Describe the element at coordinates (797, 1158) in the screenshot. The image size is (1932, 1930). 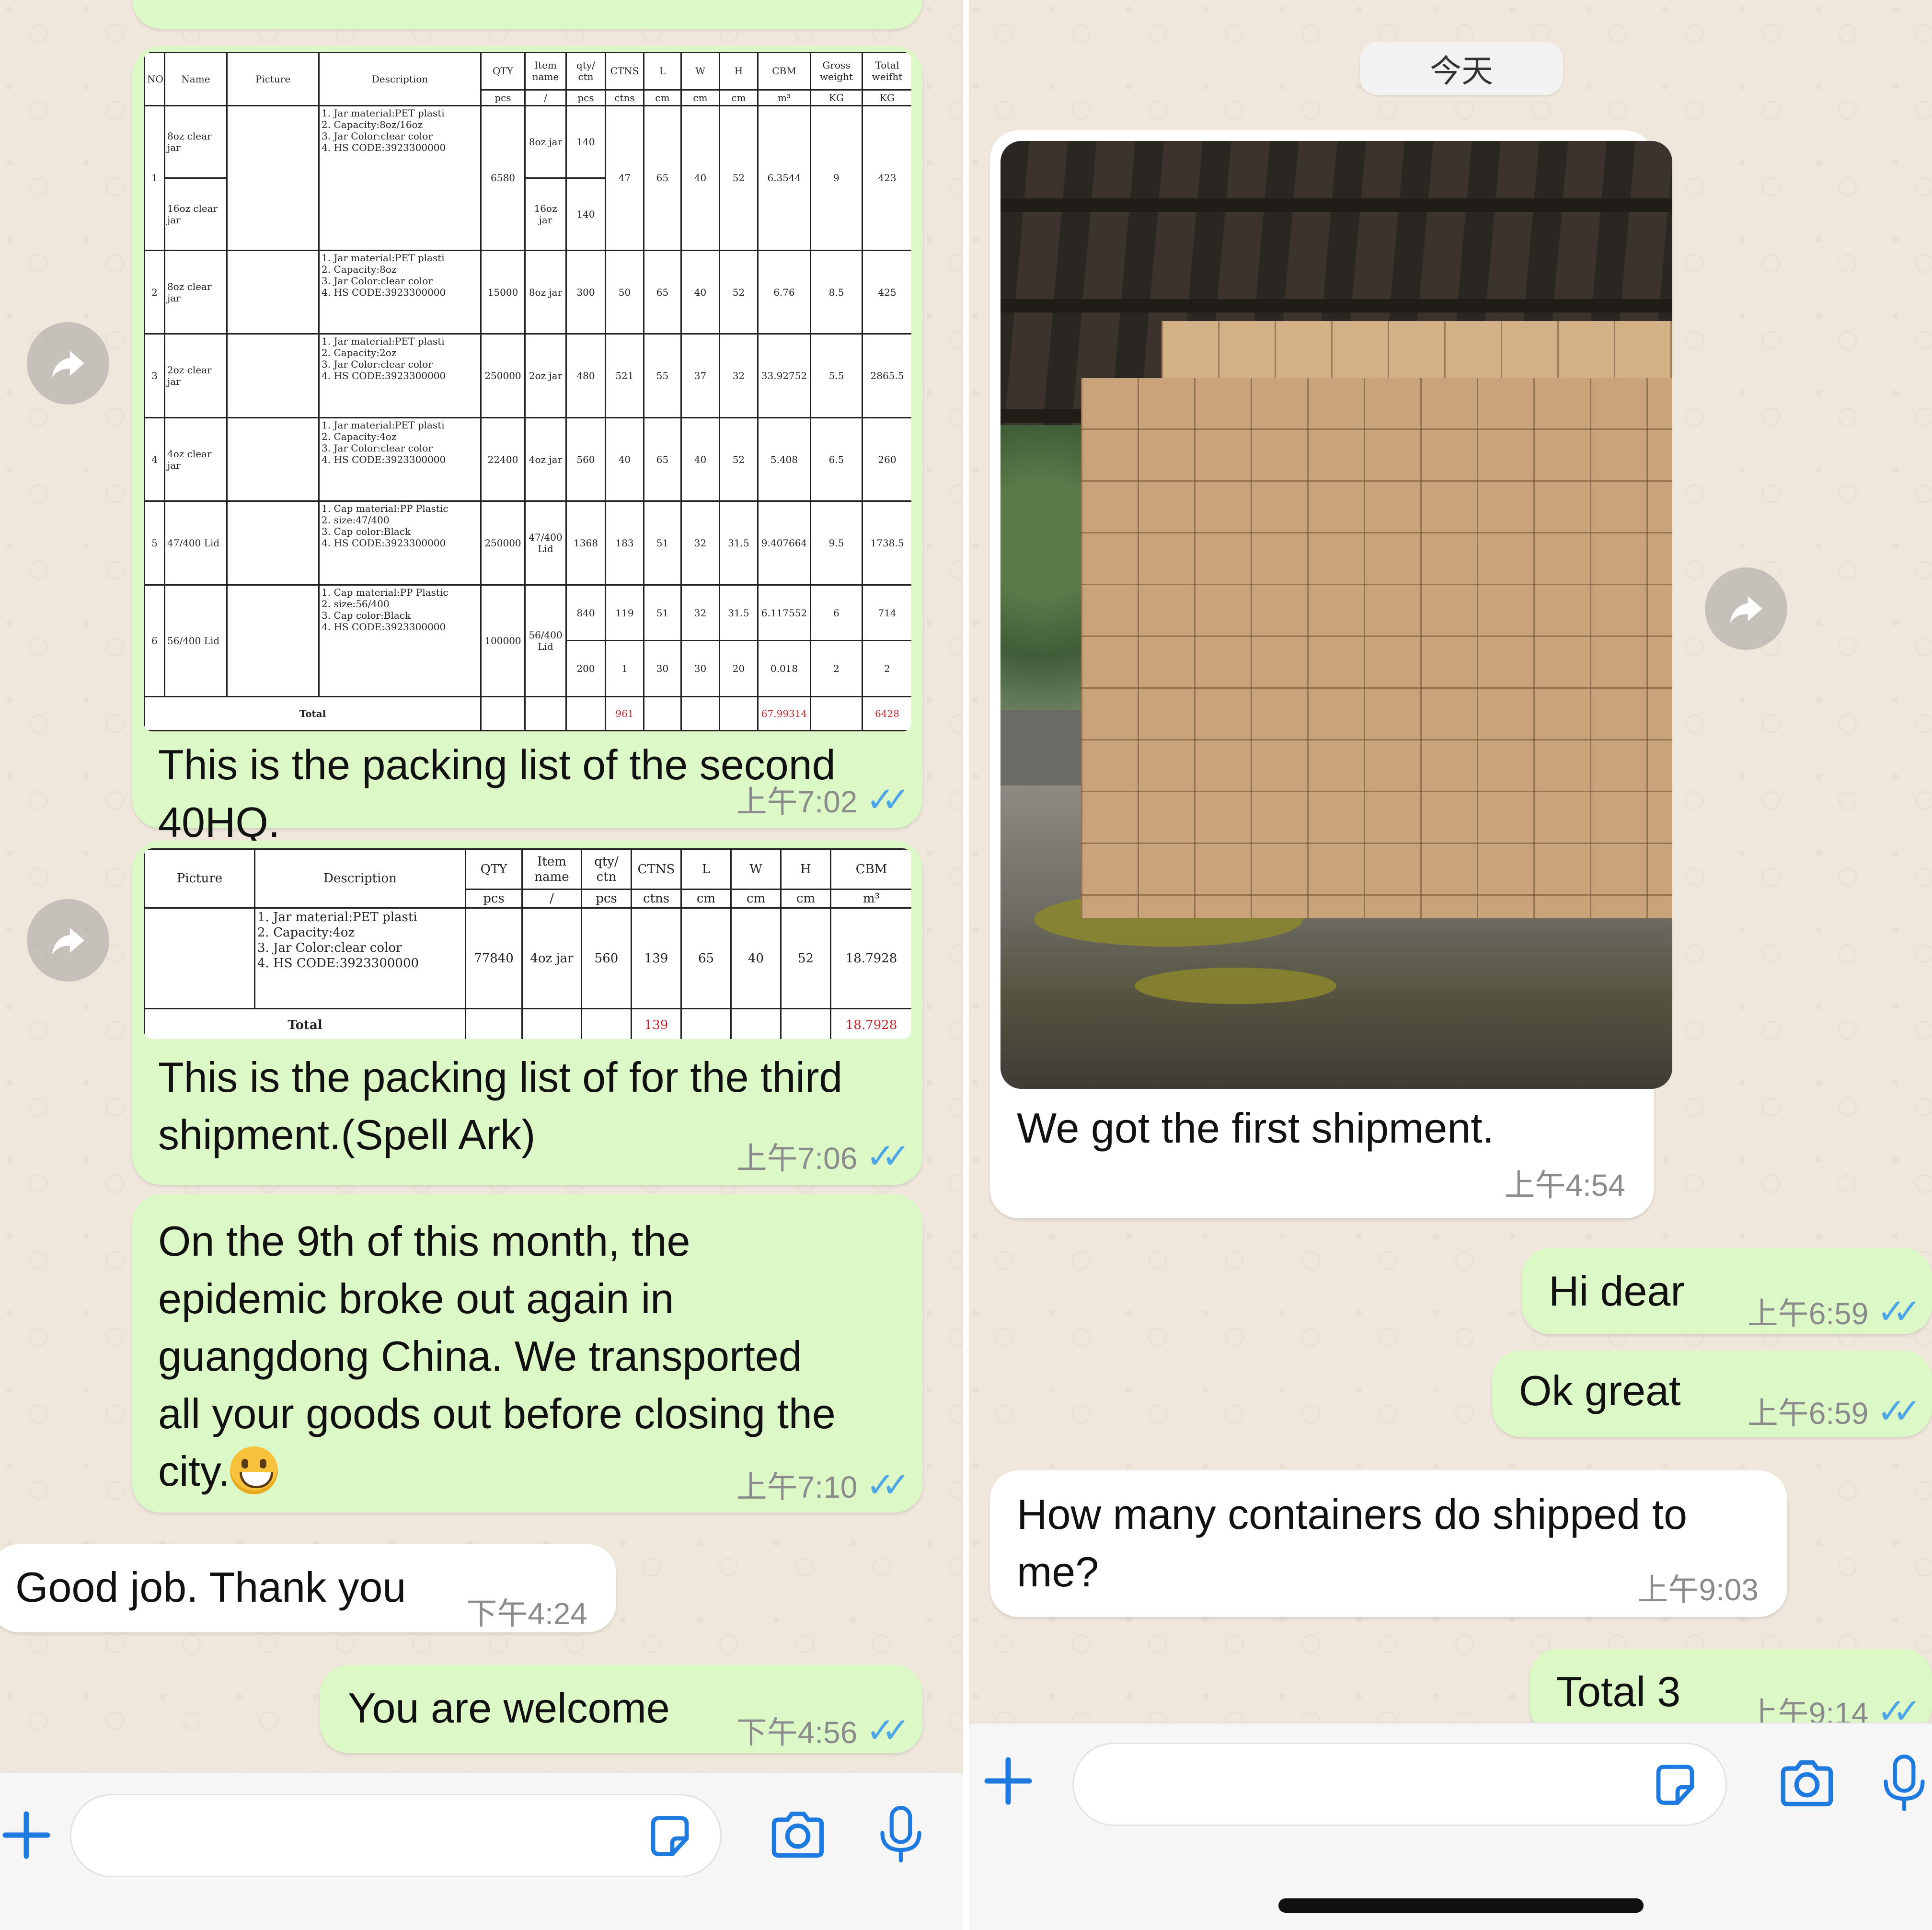
I see `message-time: 上午7:06` at that location.